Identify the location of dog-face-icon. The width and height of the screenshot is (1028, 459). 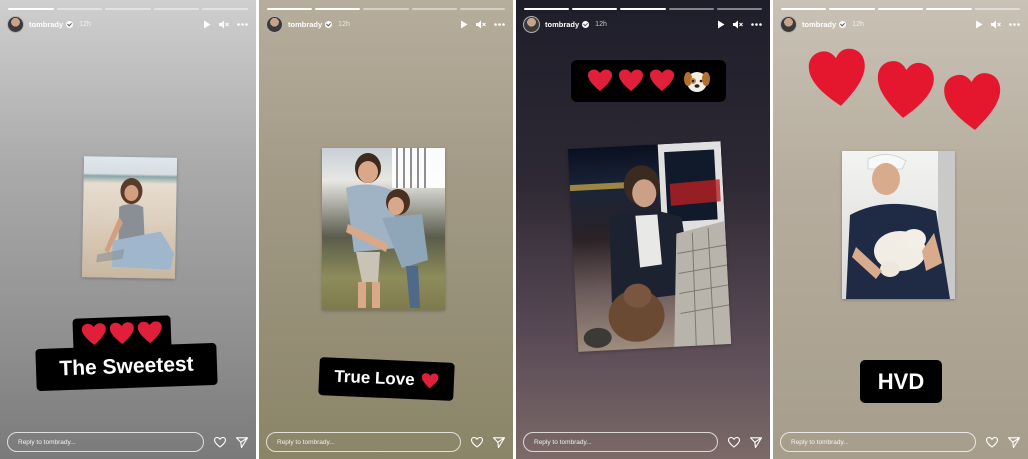
(697, 82).